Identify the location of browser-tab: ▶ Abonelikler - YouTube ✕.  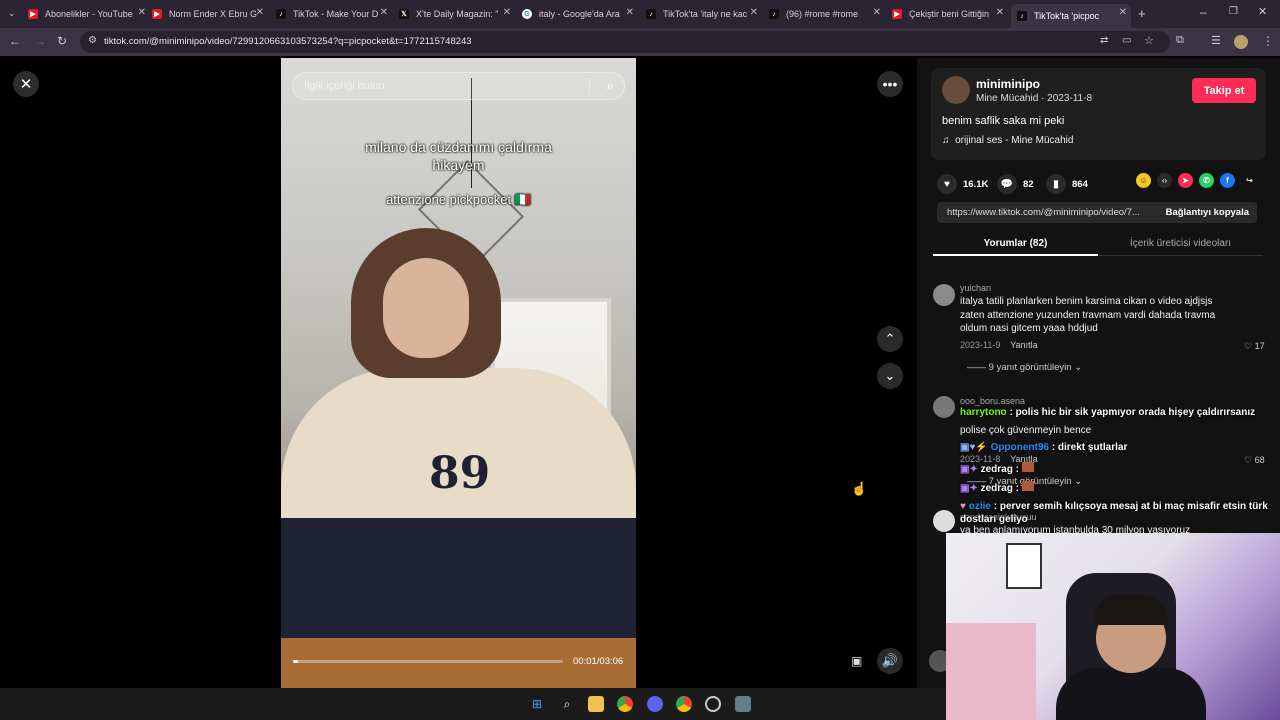
(89, 14).